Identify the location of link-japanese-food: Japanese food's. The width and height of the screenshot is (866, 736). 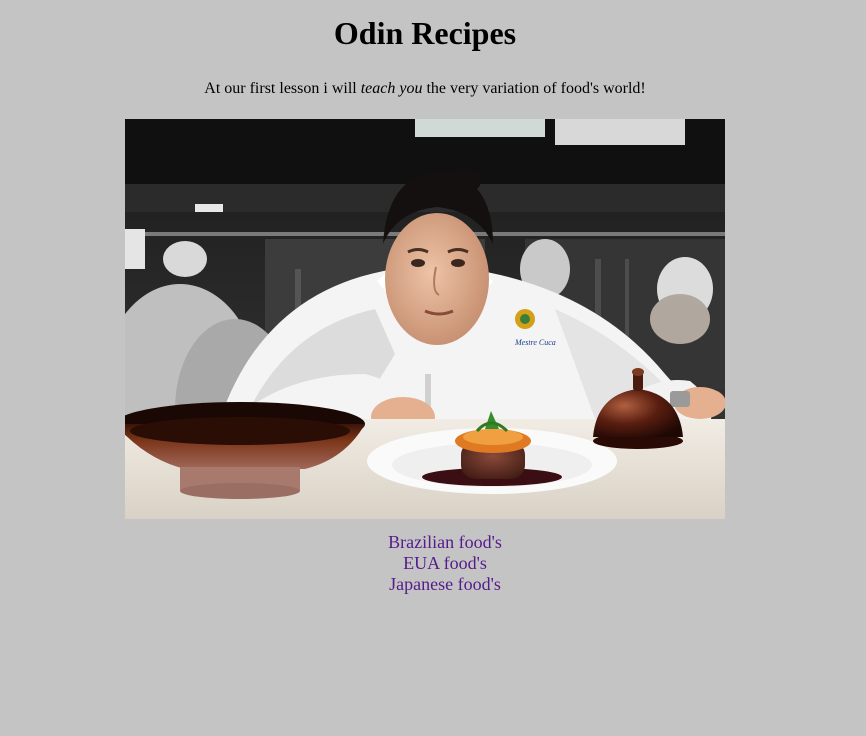
(433, 584).